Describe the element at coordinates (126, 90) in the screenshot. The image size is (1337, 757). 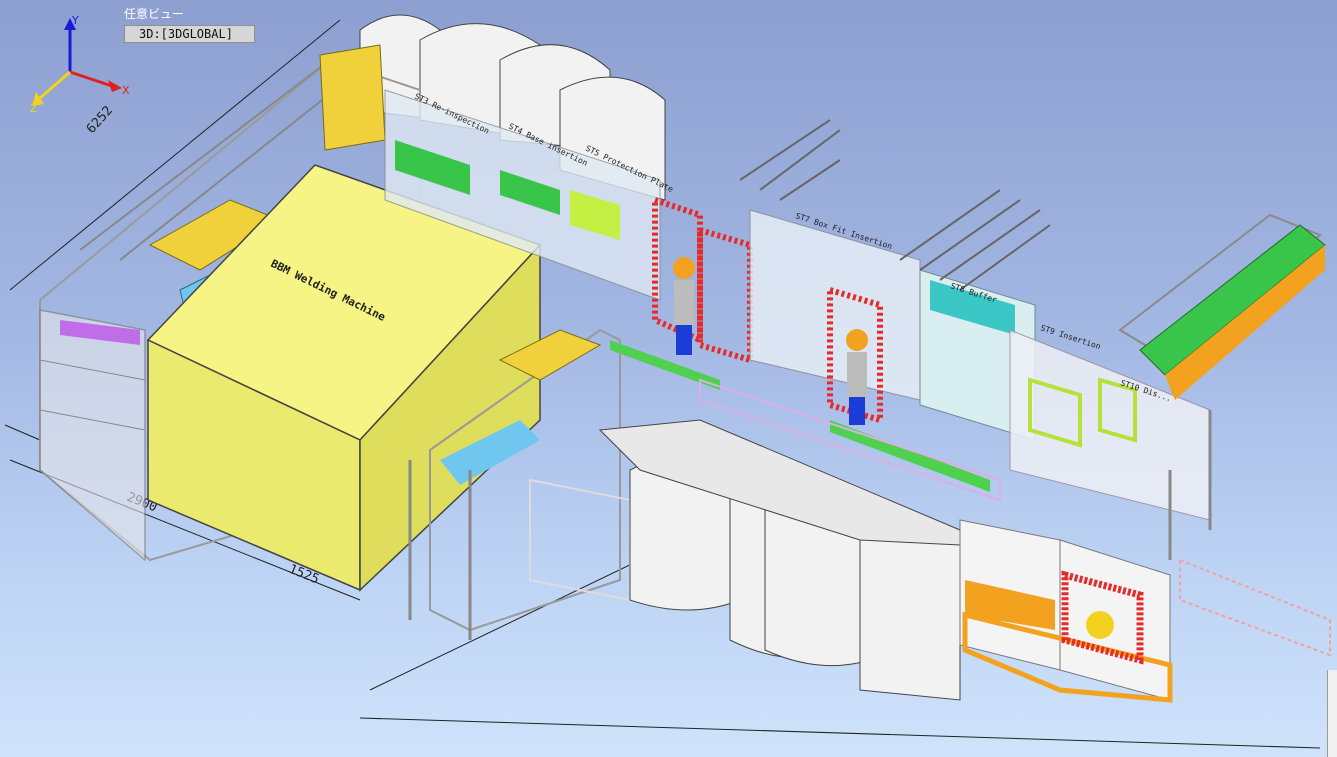
I see `axis-x-label: X` at that location.